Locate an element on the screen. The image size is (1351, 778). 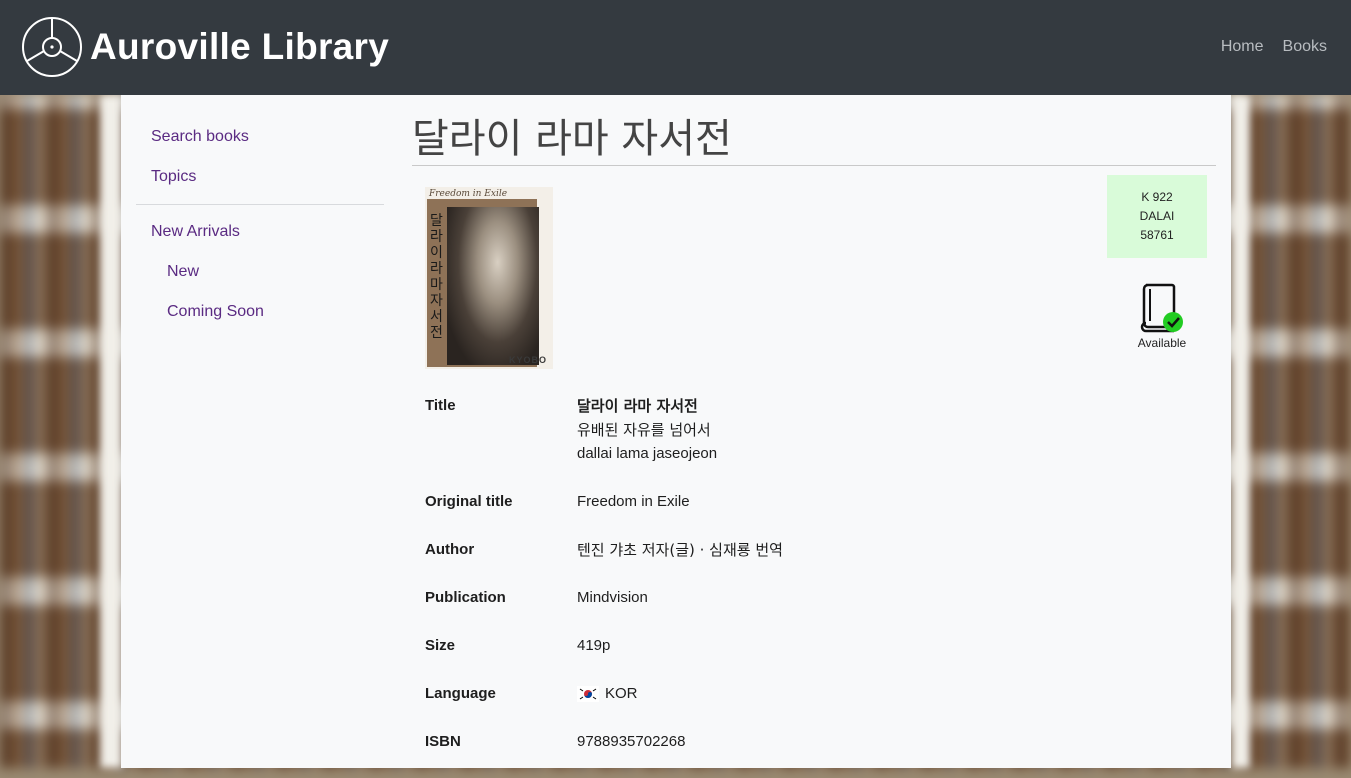
language-code: KOR is located at coordinates (621, 693).